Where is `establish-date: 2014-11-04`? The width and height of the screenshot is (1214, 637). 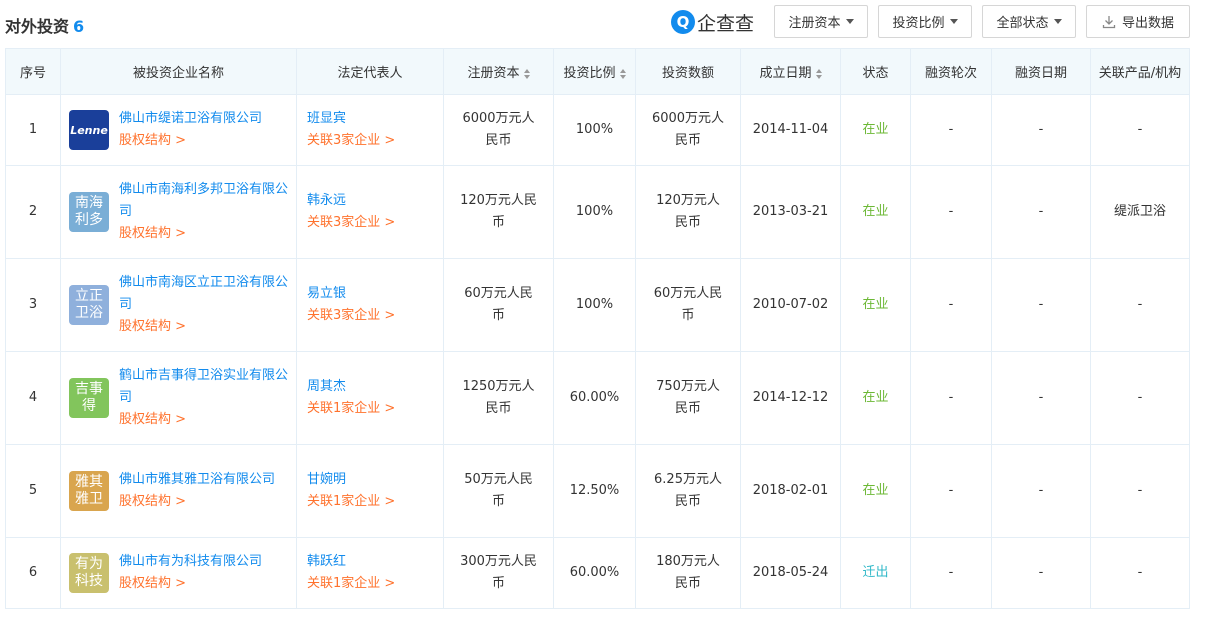
establish-date: 2014-11-04 is located at coordinates (790, 130).